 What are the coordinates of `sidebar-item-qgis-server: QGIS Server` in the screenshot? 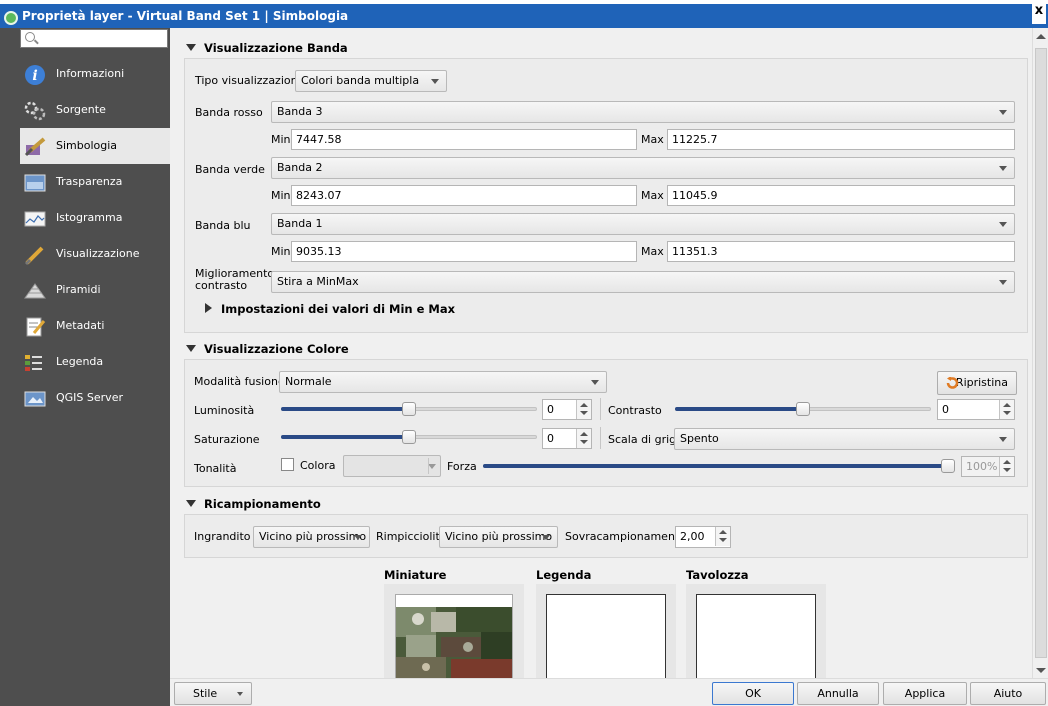 It's located at (95, 398).